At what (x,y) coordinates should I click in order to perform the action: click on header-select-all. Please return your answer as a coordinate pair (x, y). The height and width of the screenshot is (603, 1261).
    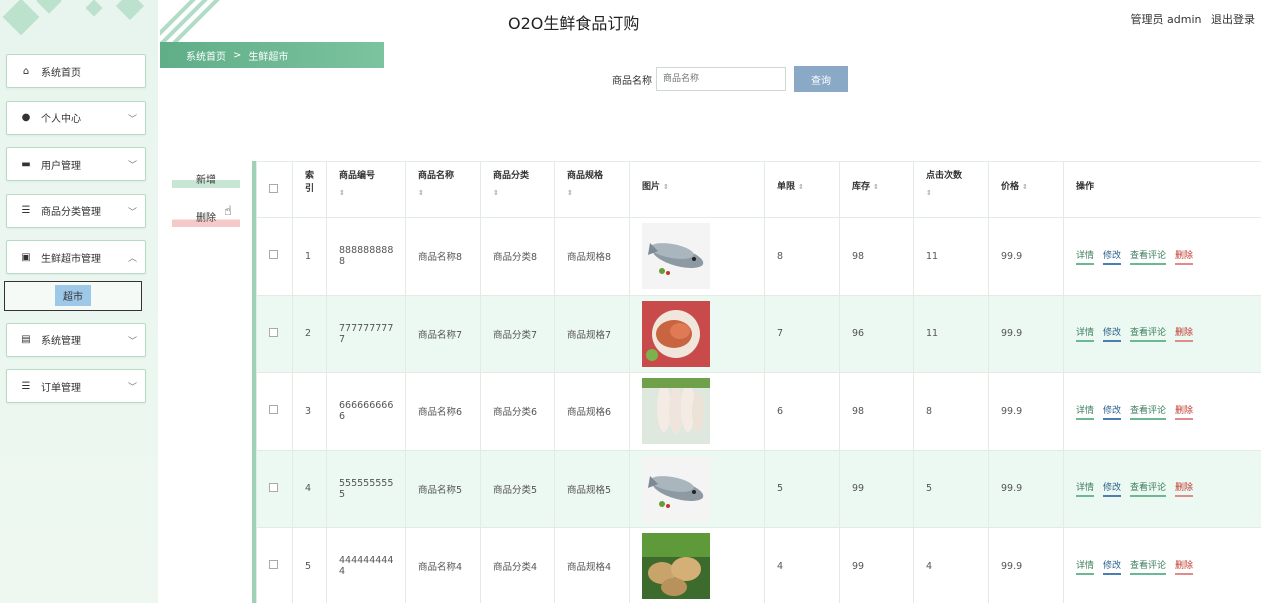
    Looking at the image, I should click on (274, 189).